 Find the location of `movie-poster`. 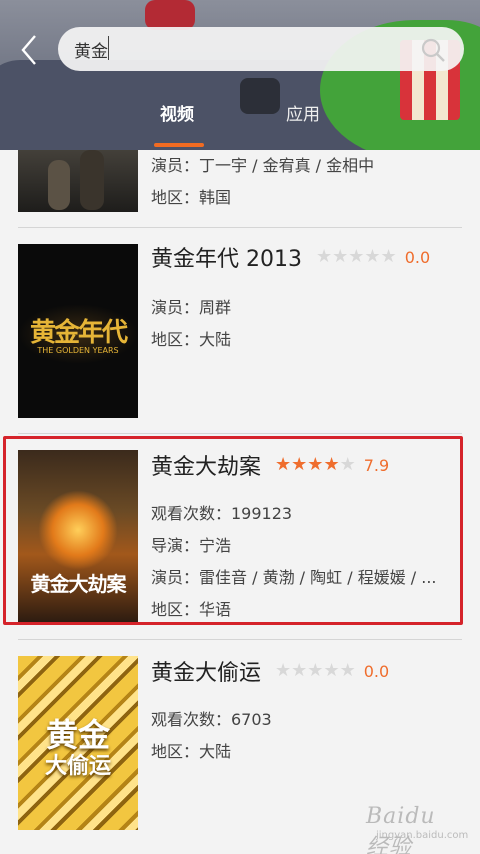

movie-poster is located at coordinates (78, 181).